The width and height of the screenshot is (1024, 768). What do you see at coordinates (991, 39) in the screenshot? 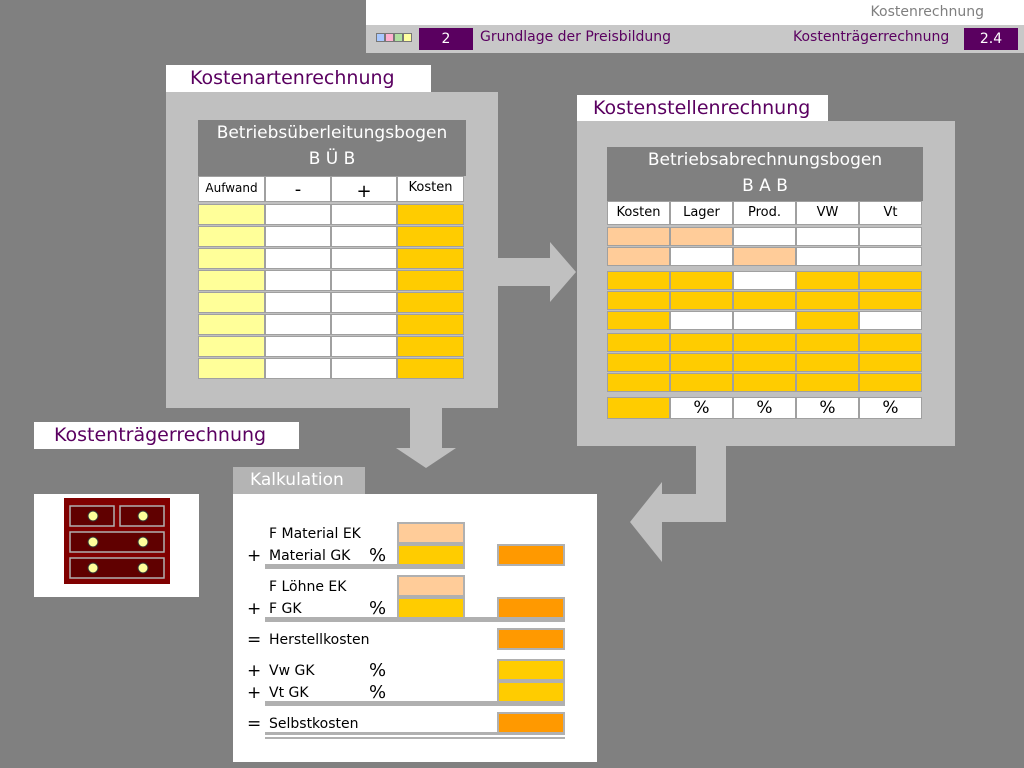
I see `section-number: 2.4` at bounding box center [991, 39].